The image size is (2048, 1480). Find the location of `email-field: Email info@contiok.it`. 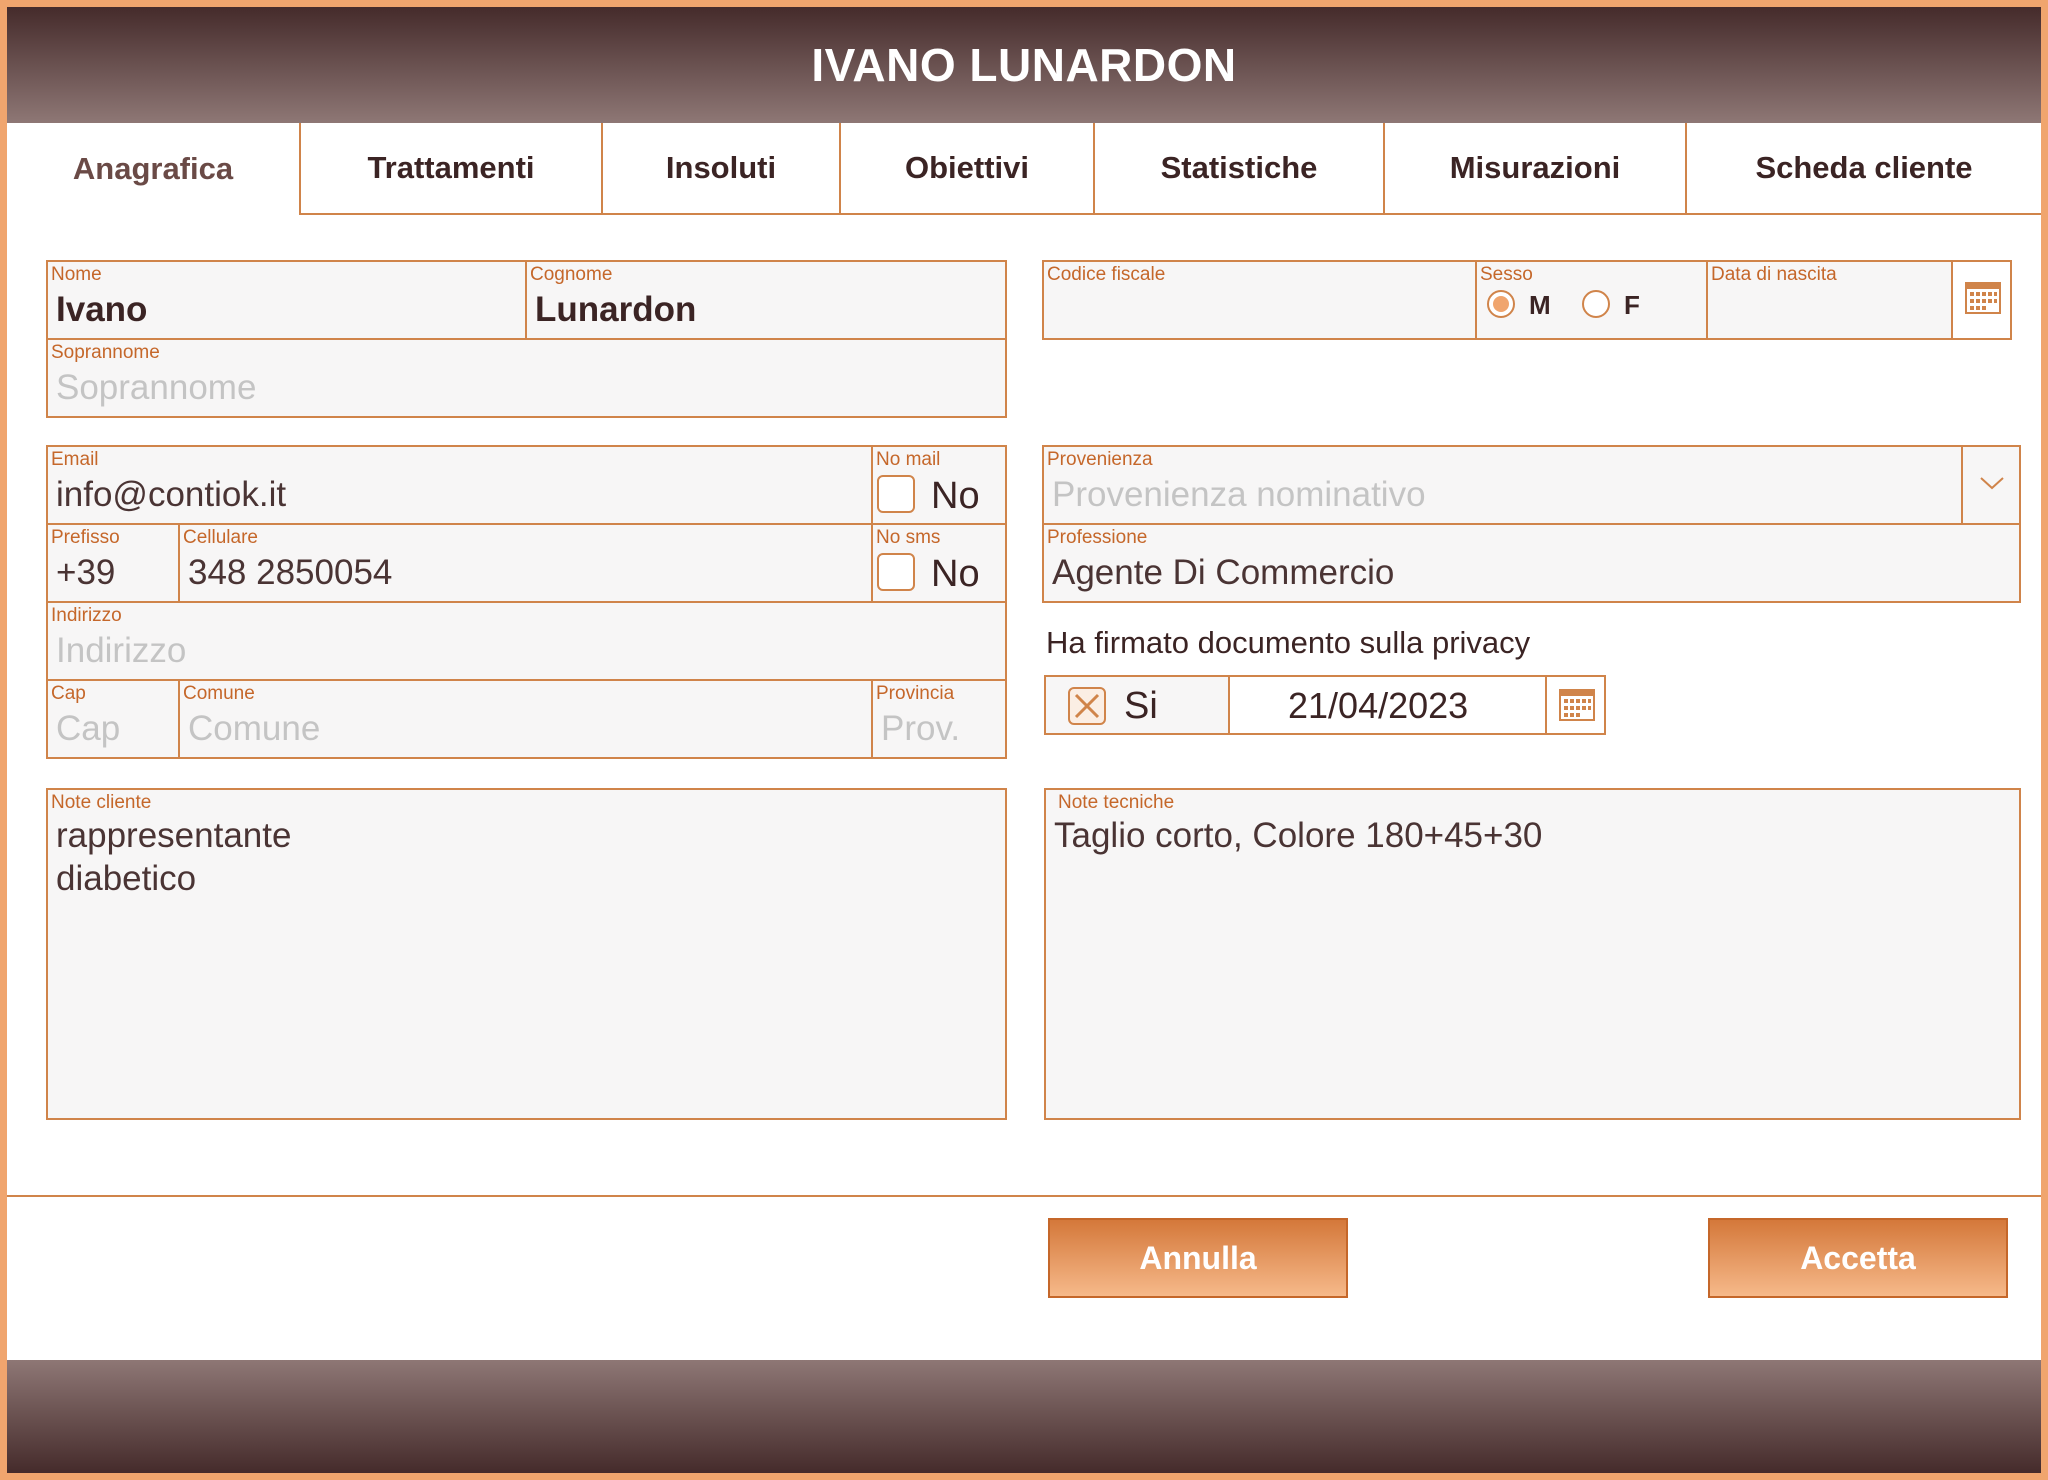

email-field: Email info@contiok.it is located at coordinates (459, 485).